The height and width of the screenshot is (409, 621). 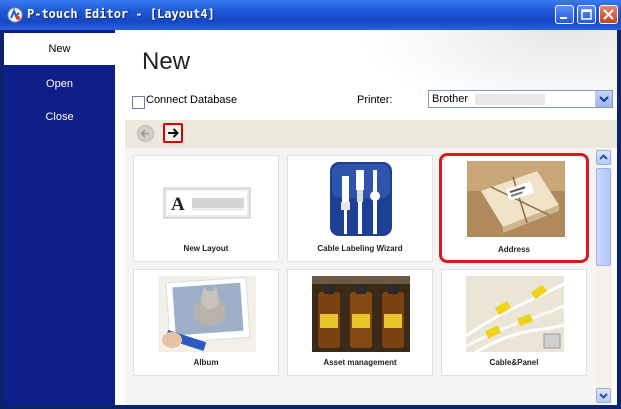 I want to click on template-cable-panel: Cable&Panel, so click(x=514, y=322).